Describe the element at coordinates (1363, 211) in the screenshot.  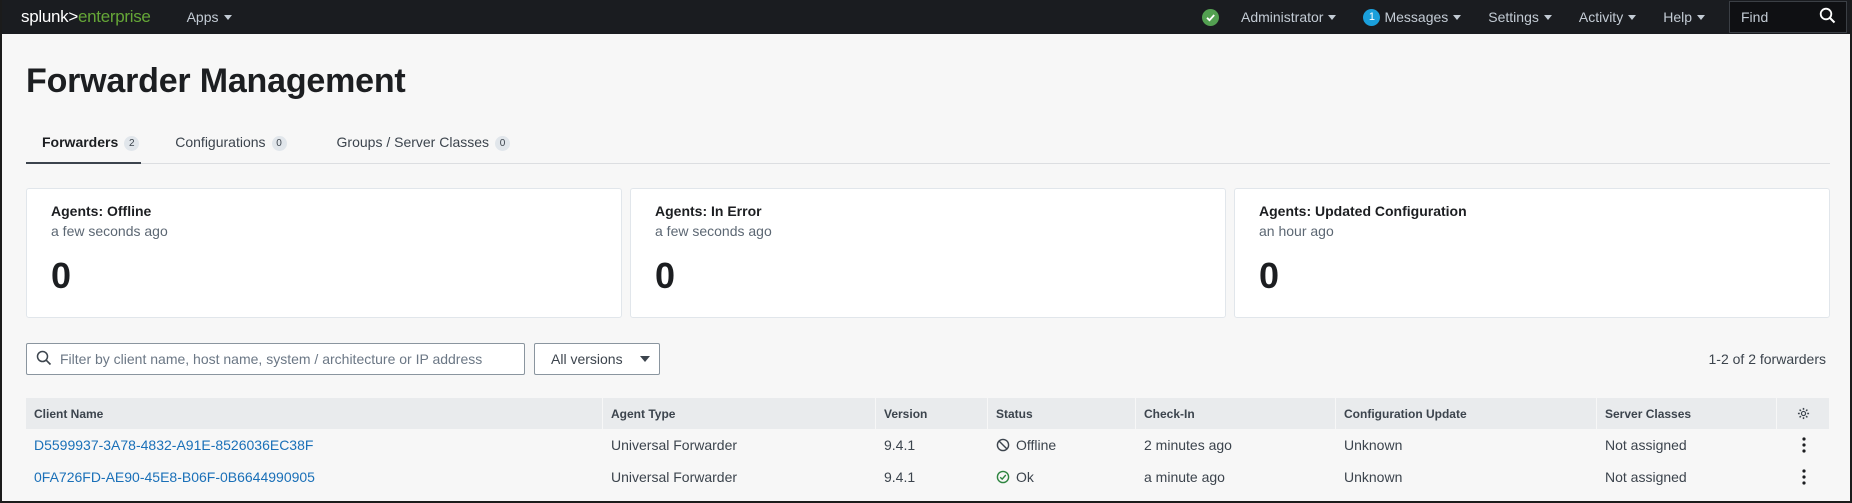
I see `card-title: Agents: Updated Configuration` at that location.